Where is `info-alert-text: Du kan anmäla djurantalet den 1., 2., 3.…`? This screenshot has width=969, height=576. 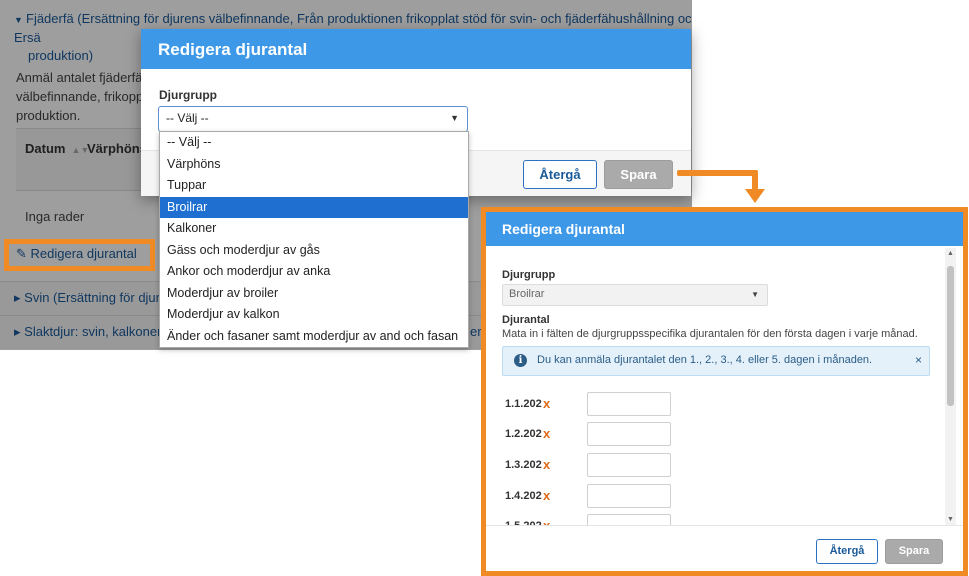
info-alert-text: Du kan anmäla djurantalet den 1., 2., 3.… is located at coordinates (705, 360).